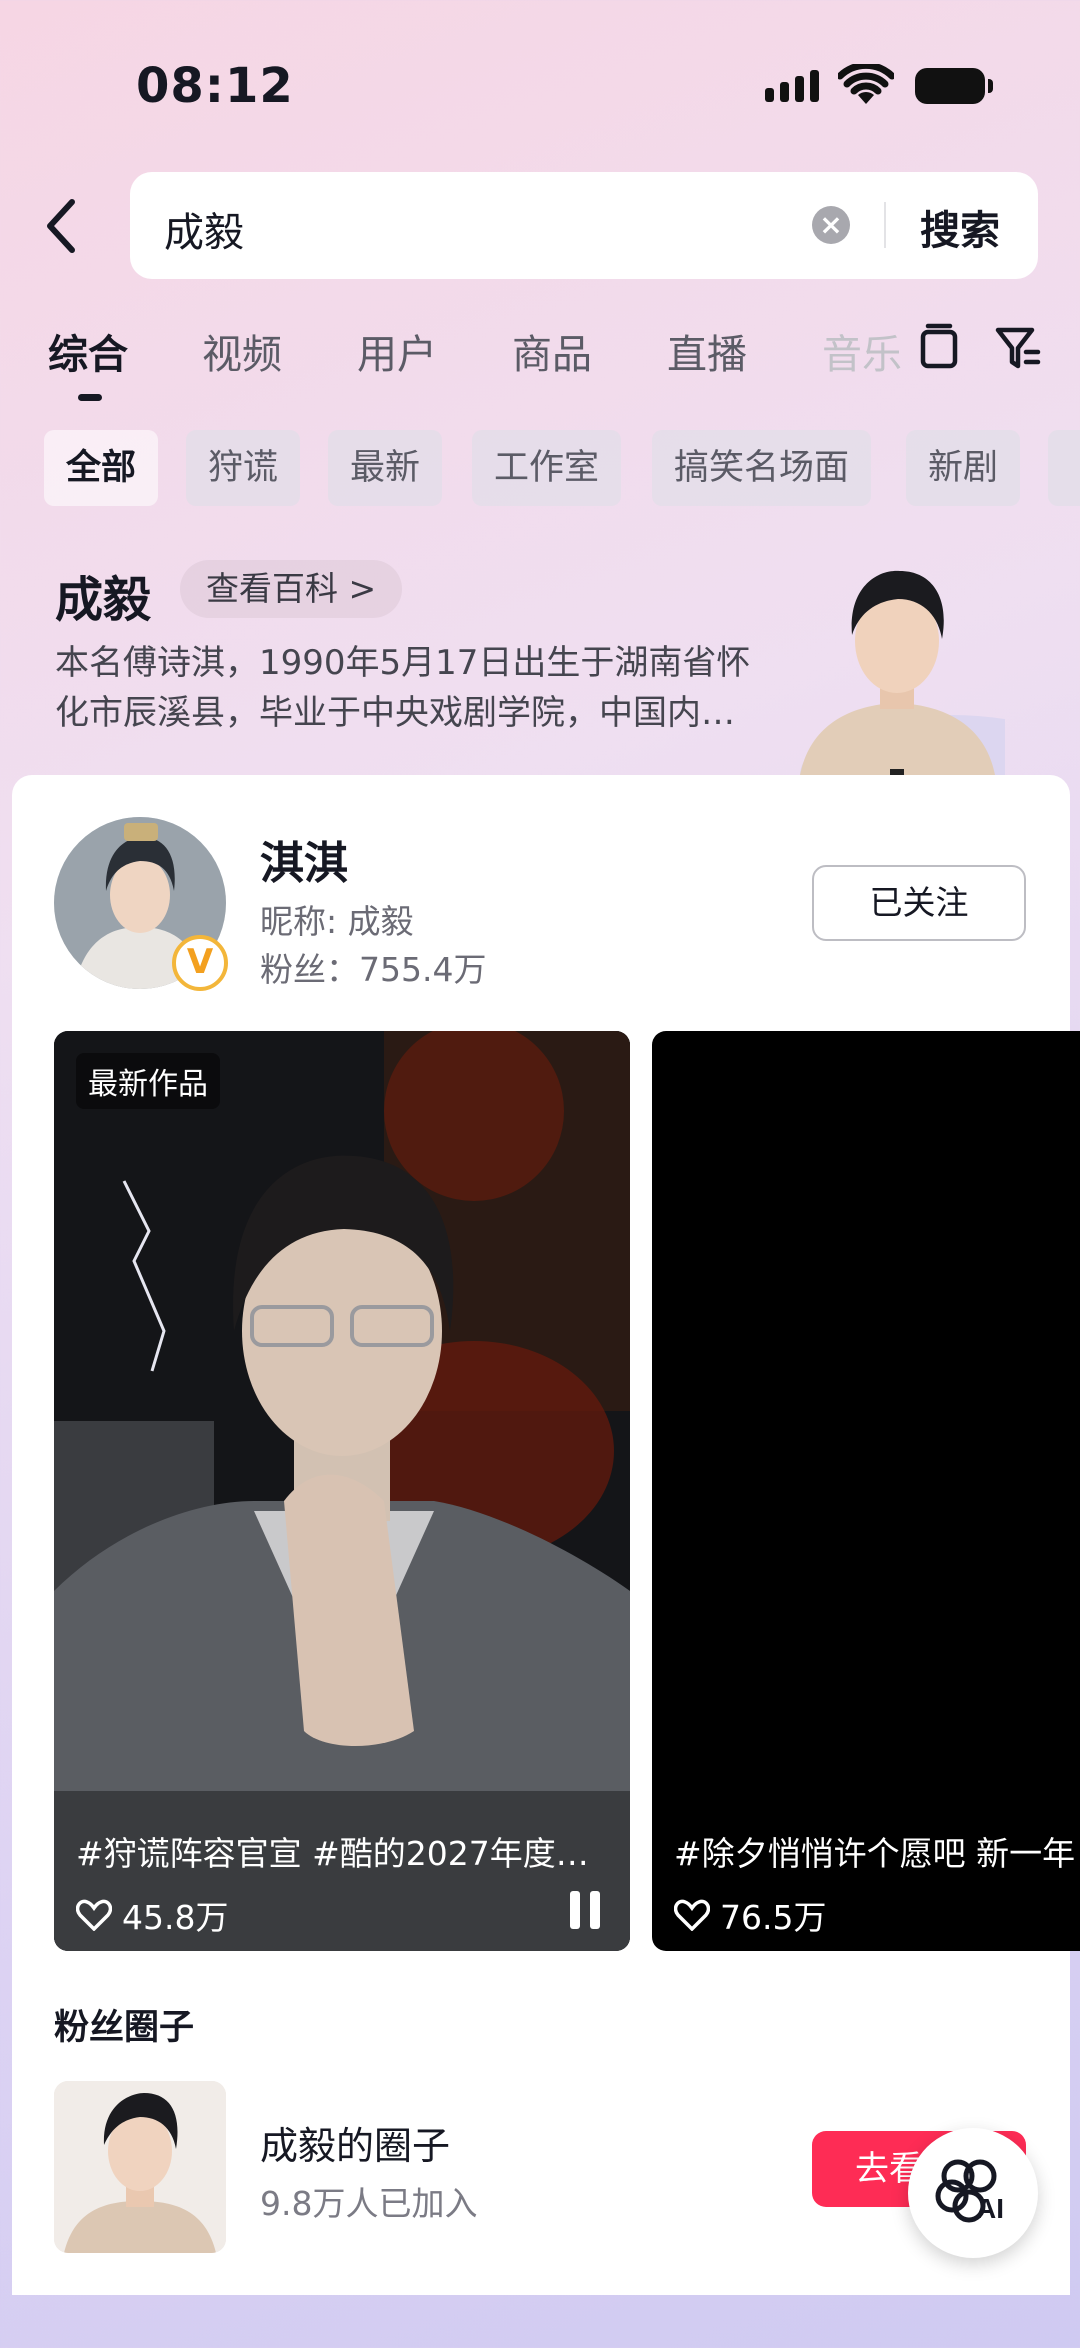 Image resolution: width=1080 pixels, height=2348 pixels. I want to click on tab-comprehensive: 综合, so click(88, 351).